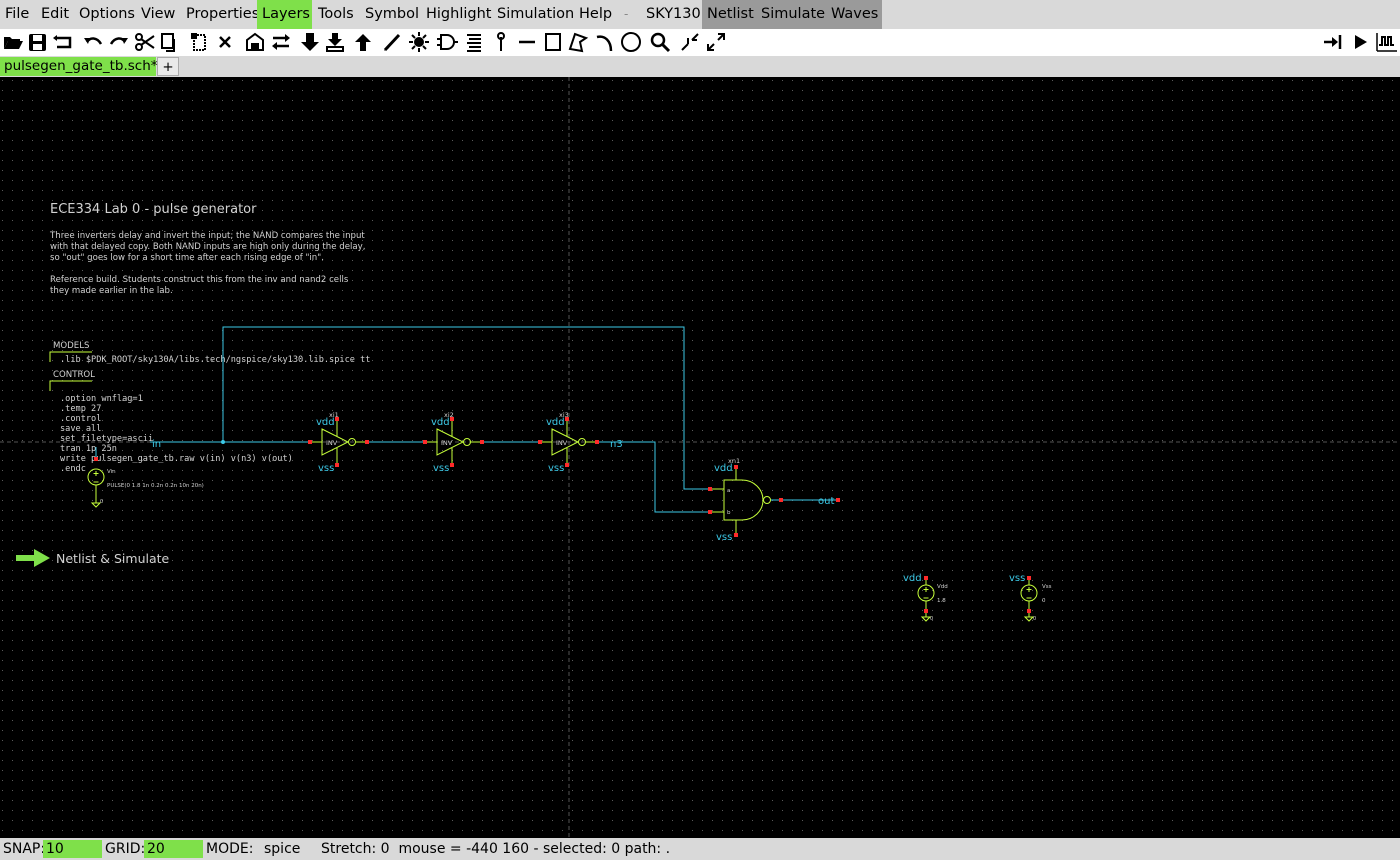 The height and width of the screenshot is (860, 1400). I want to click on nand-pin-a: a, so click(728, 491).